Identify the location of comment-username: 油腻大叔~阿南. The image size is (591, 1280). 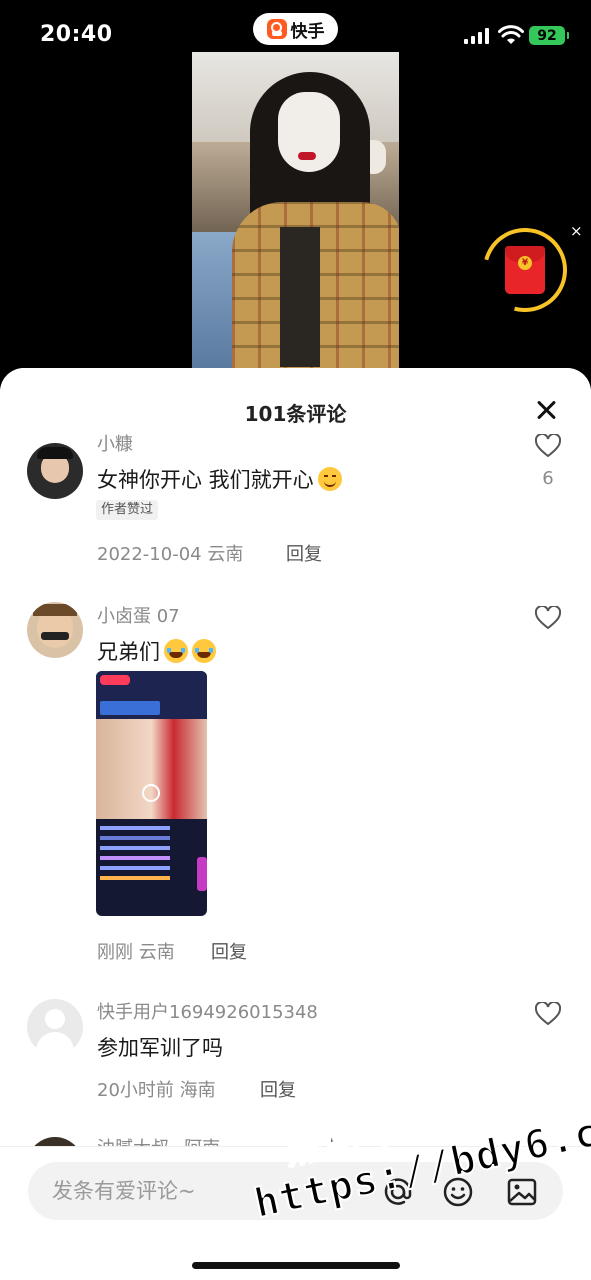
(158, 1140).